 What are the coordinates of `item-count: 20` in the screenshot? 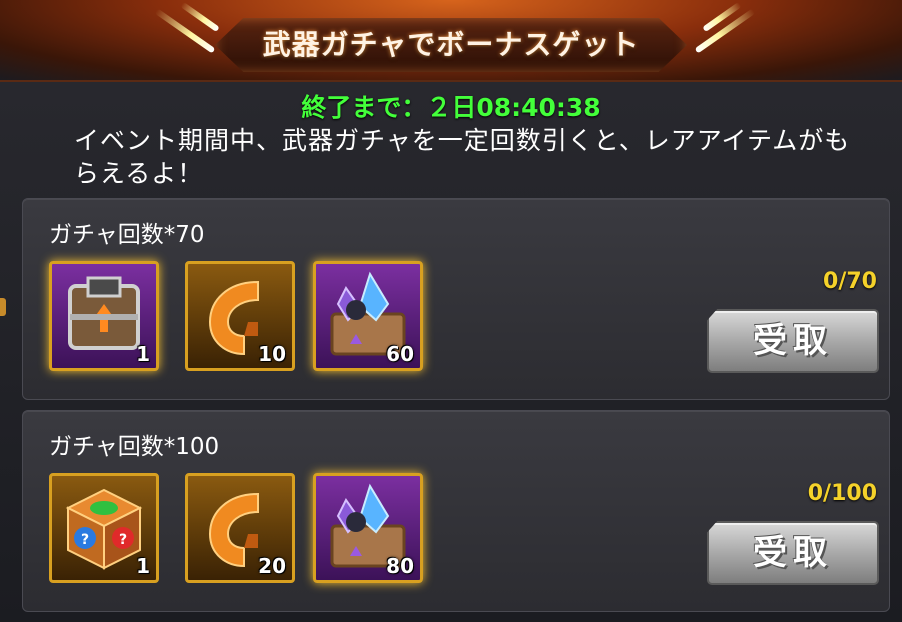 It's located at (272, 566).